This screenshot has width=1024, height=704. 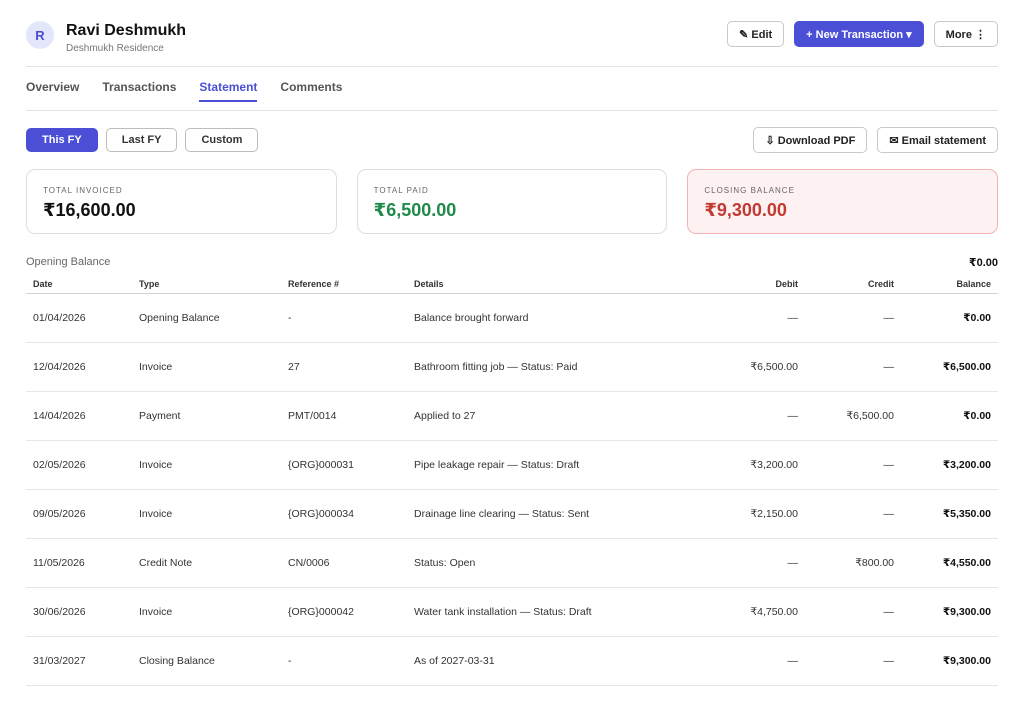 What do you see at coordinates (79, 465) in the screenshot?
I see `row-date: 02/05/2026` at bounding box center [79, 465].